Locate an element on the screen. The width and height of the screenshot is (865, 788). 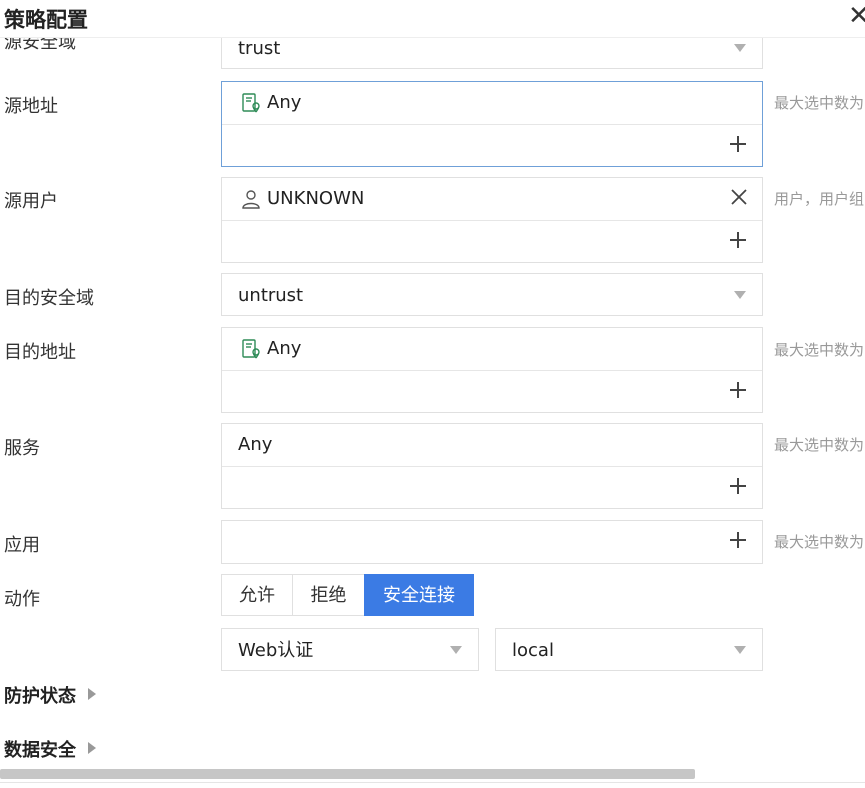
section-data-security-label: 数据安全 is located at coordinates (40, 750).